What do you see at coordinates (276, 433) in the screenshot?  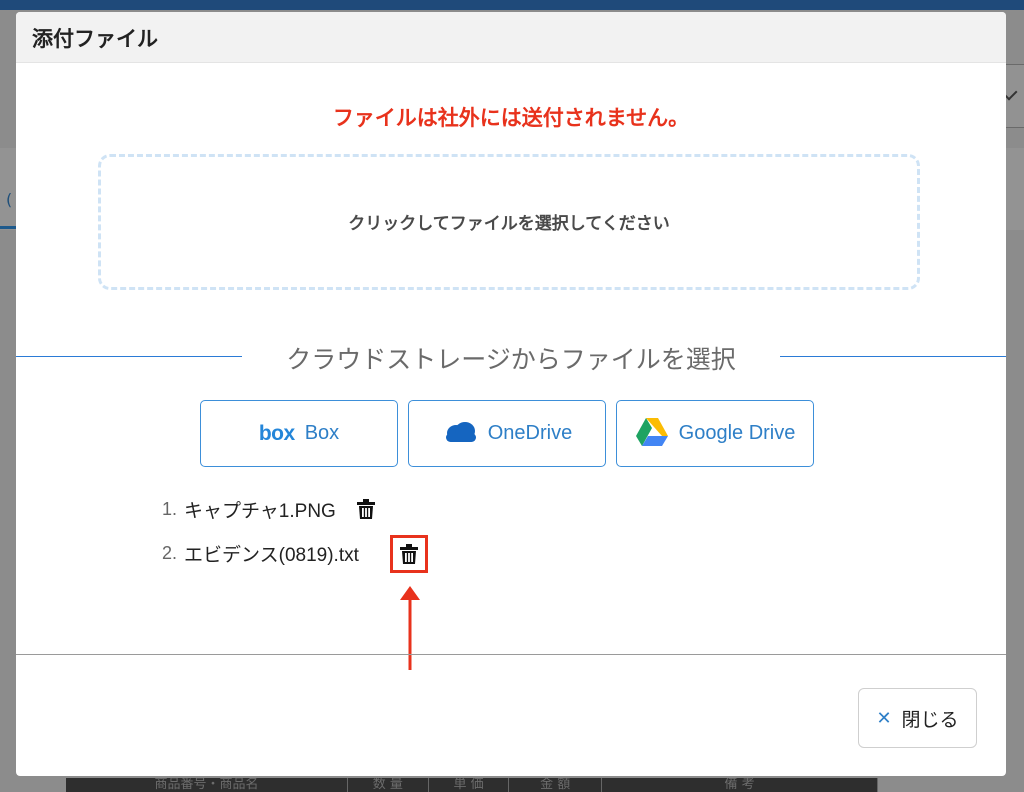 I see `box-logo: box` at bounding box center [276, 433].